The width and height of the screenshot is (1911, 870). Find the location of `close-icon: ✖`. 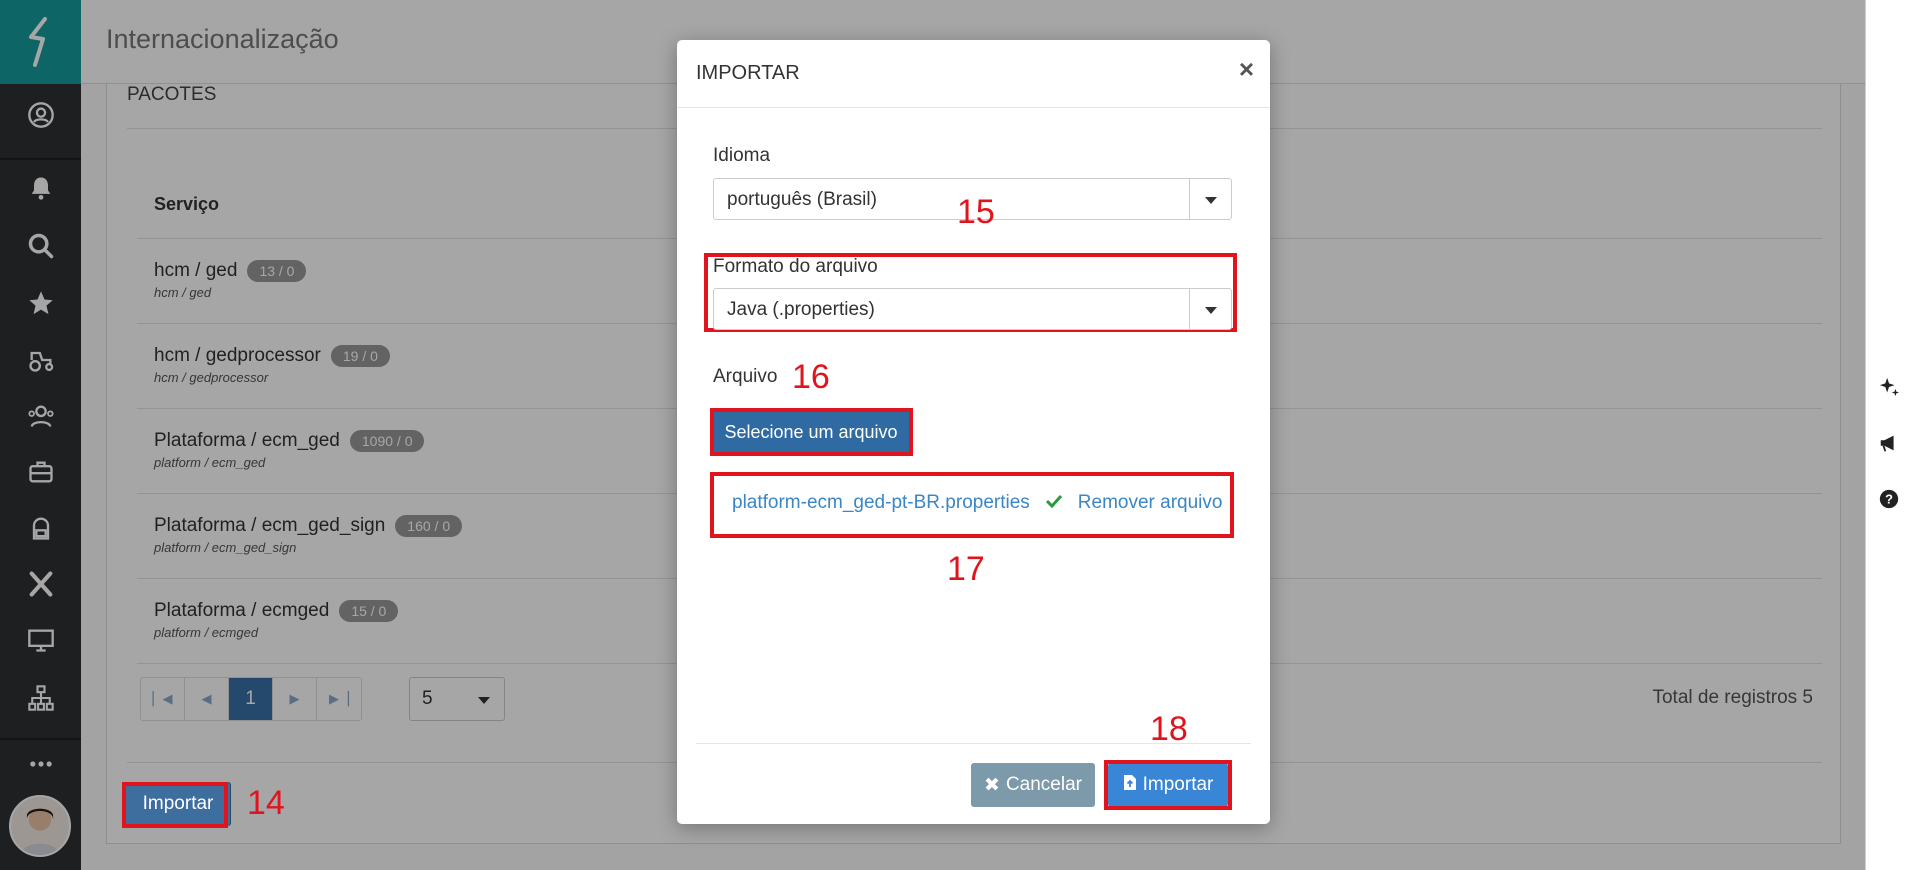

close-icon: ✖ is located at coordinates (992, 785).